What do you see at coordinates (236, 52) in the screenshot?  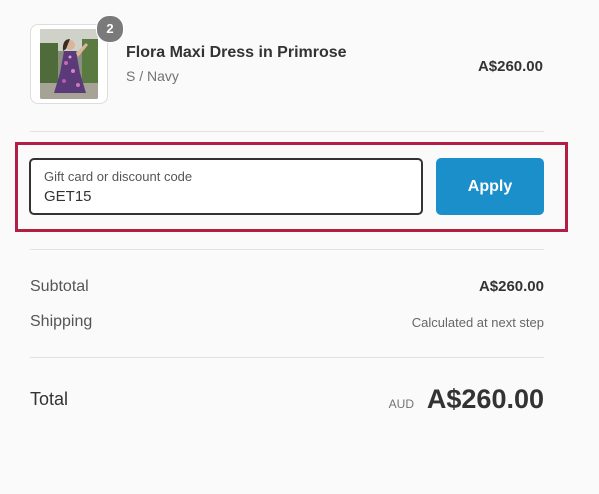 I see `product-name: Flora Maxi Dress in Primrose` at bounding box center [236, 52].